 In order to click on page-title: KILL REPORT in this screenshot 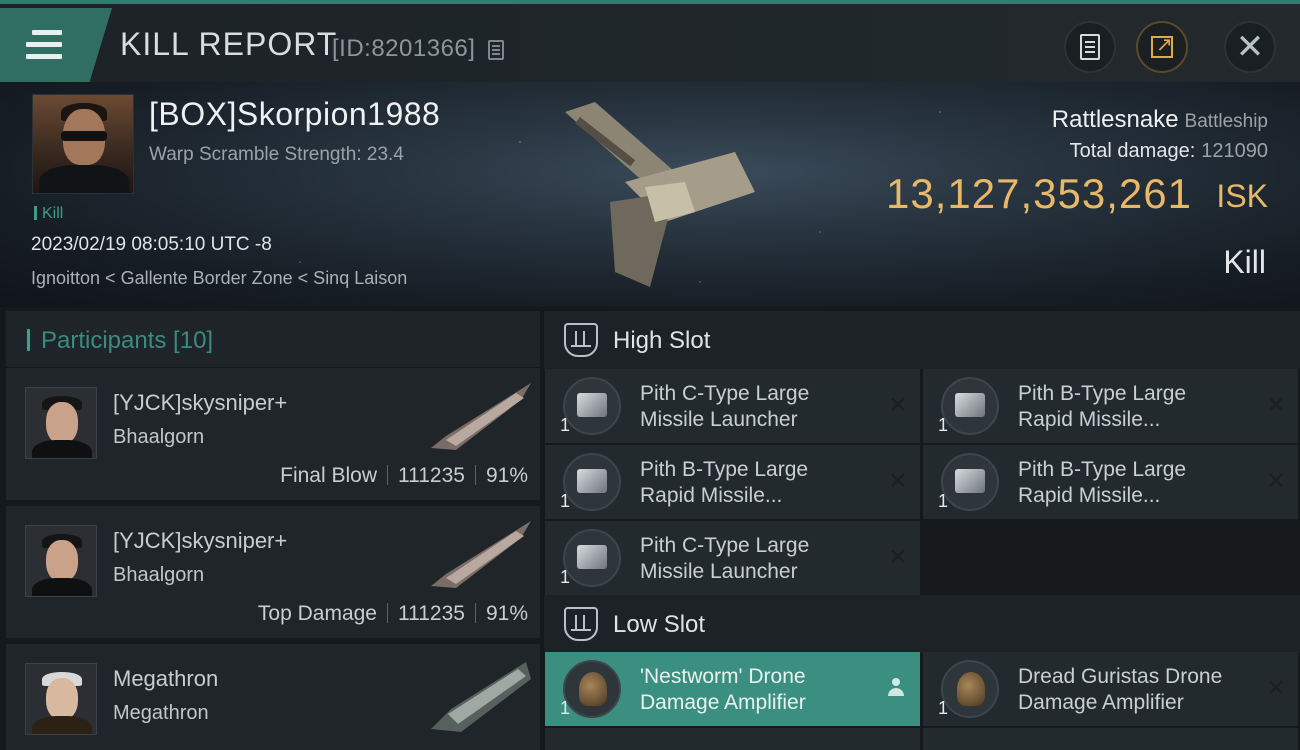, I will do `click(229, 44)`.